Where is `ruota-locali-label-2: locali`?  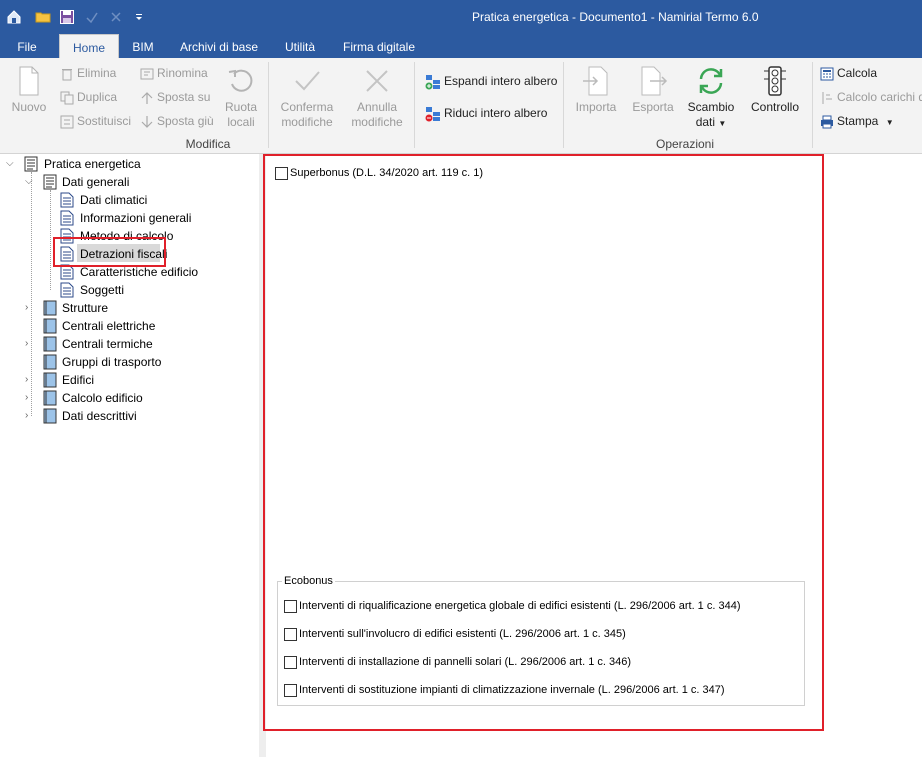 ruota-locali-label-2: locali is located at coordinates (241, 122).